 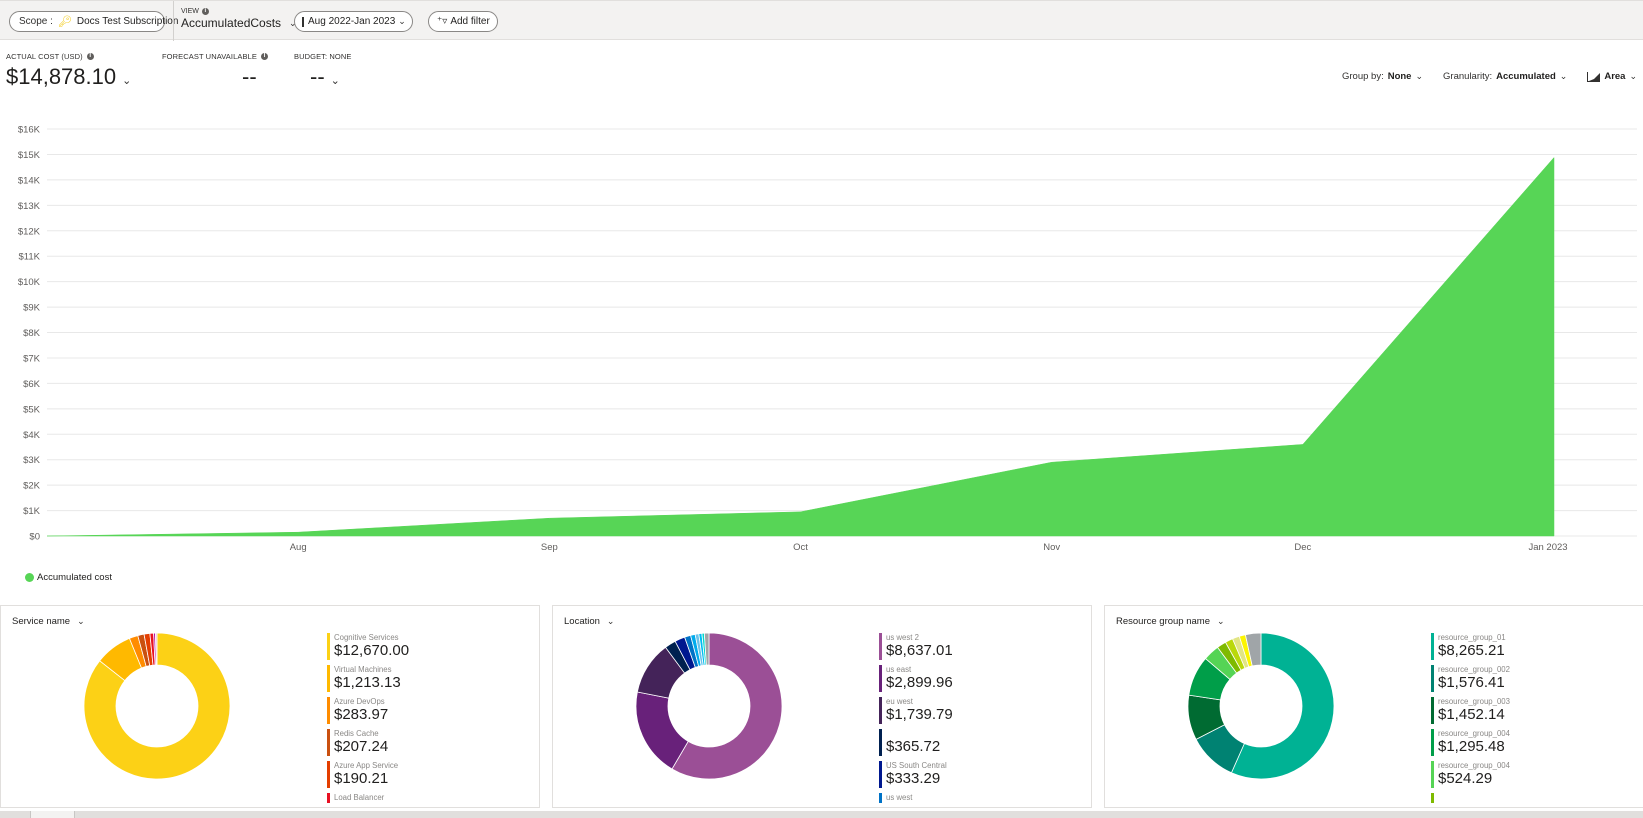 What do you see at coordinates (32, 435) in the screenshot?
I see `y-tick-label: $4K` at bounding box center [32, 435].